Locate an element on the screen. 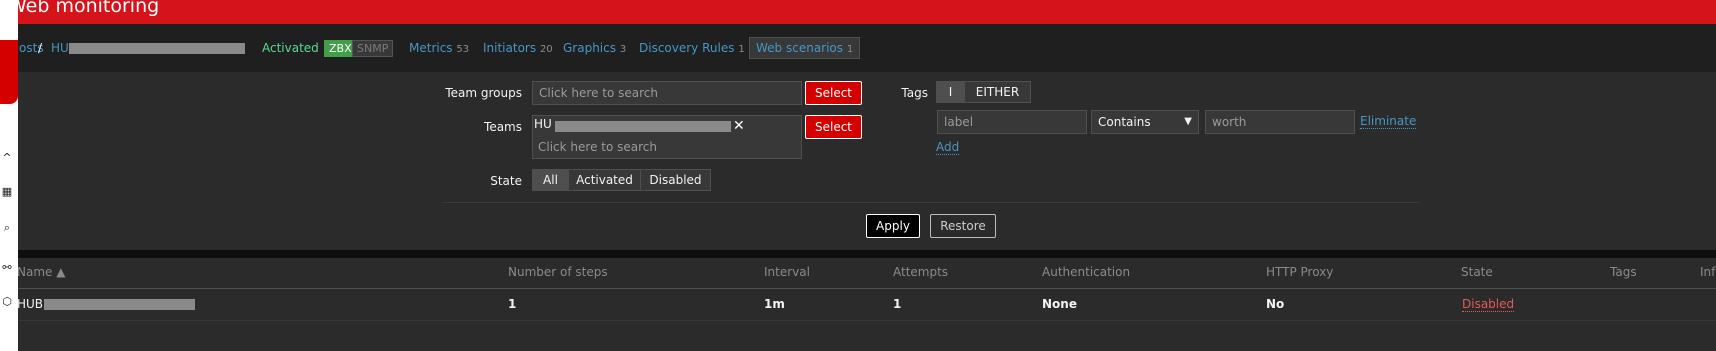 The width and height of the screenshot is (1716, 351). teams-search-placeholder: Click here to search is located at coordinates (597, 147).